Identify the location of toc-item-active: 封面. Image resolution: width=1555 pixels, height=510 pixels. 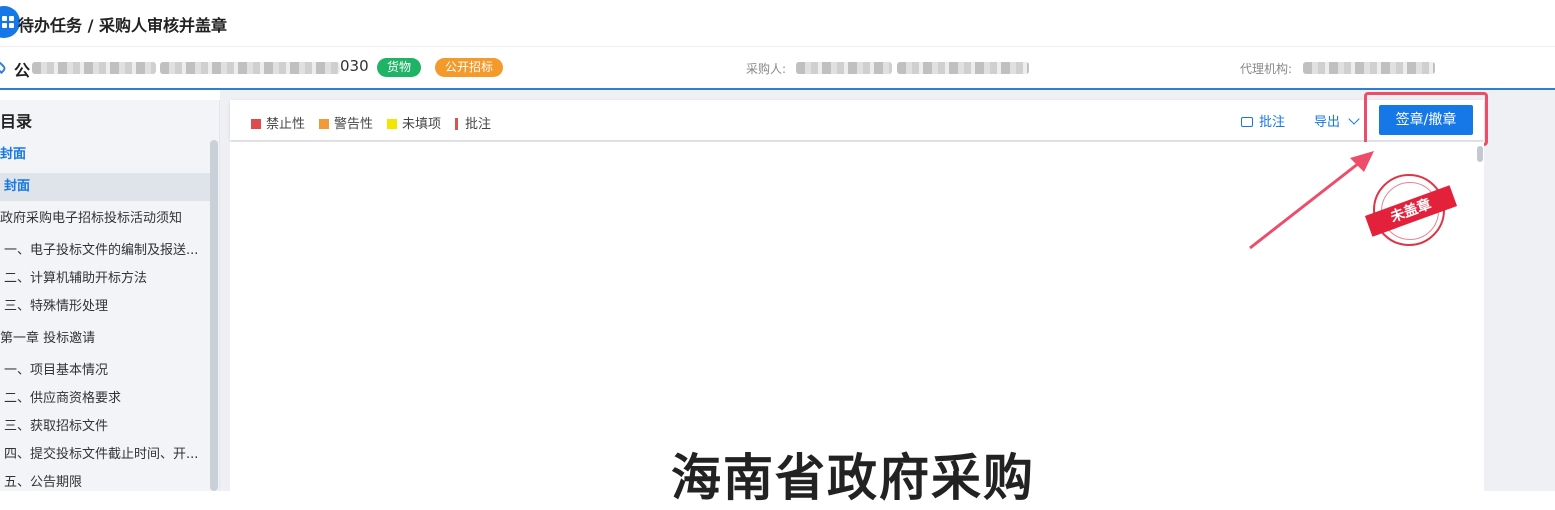
(105, 187).